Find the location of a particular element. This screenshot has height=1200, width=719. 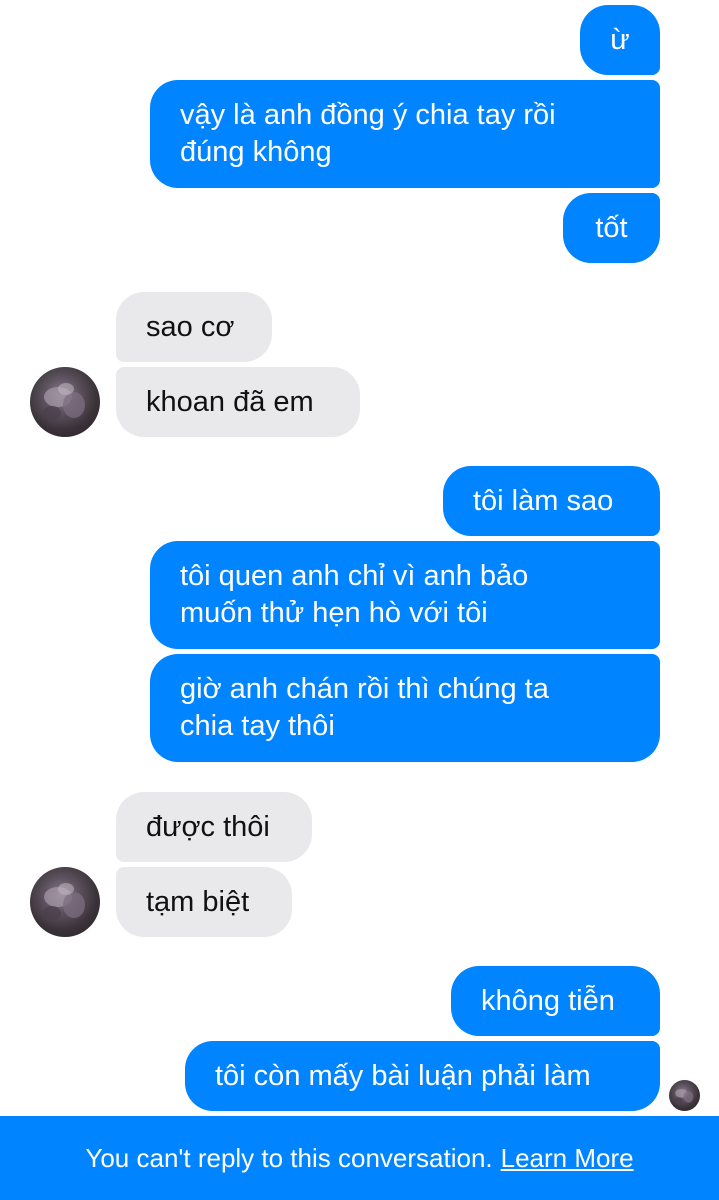

reply-disabled-notice: You can't reply to this conversation. is located at coordinates (289, 1157).